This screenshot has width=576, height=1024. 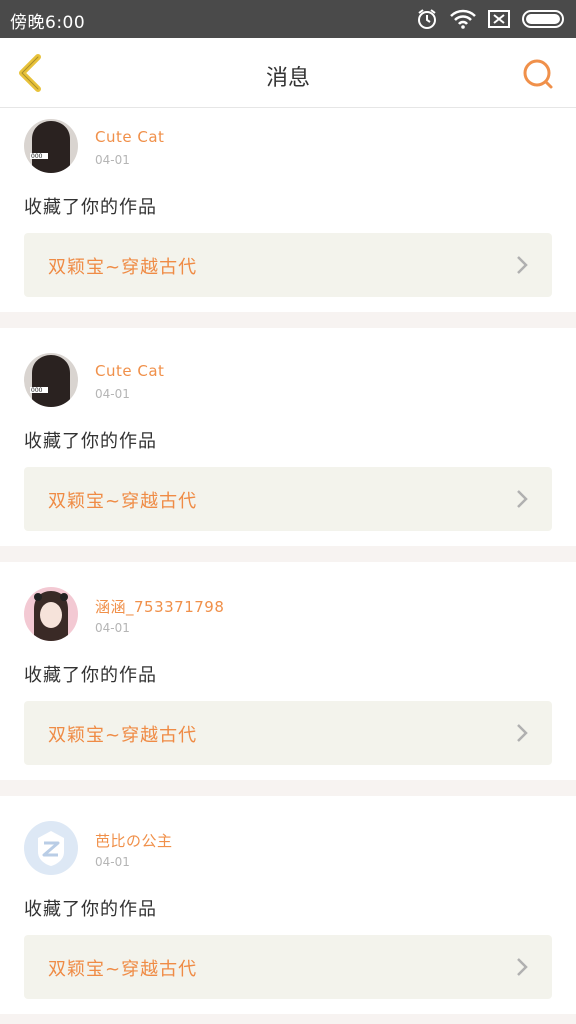 I want to click on search-icon, so click(x=538, y=77).